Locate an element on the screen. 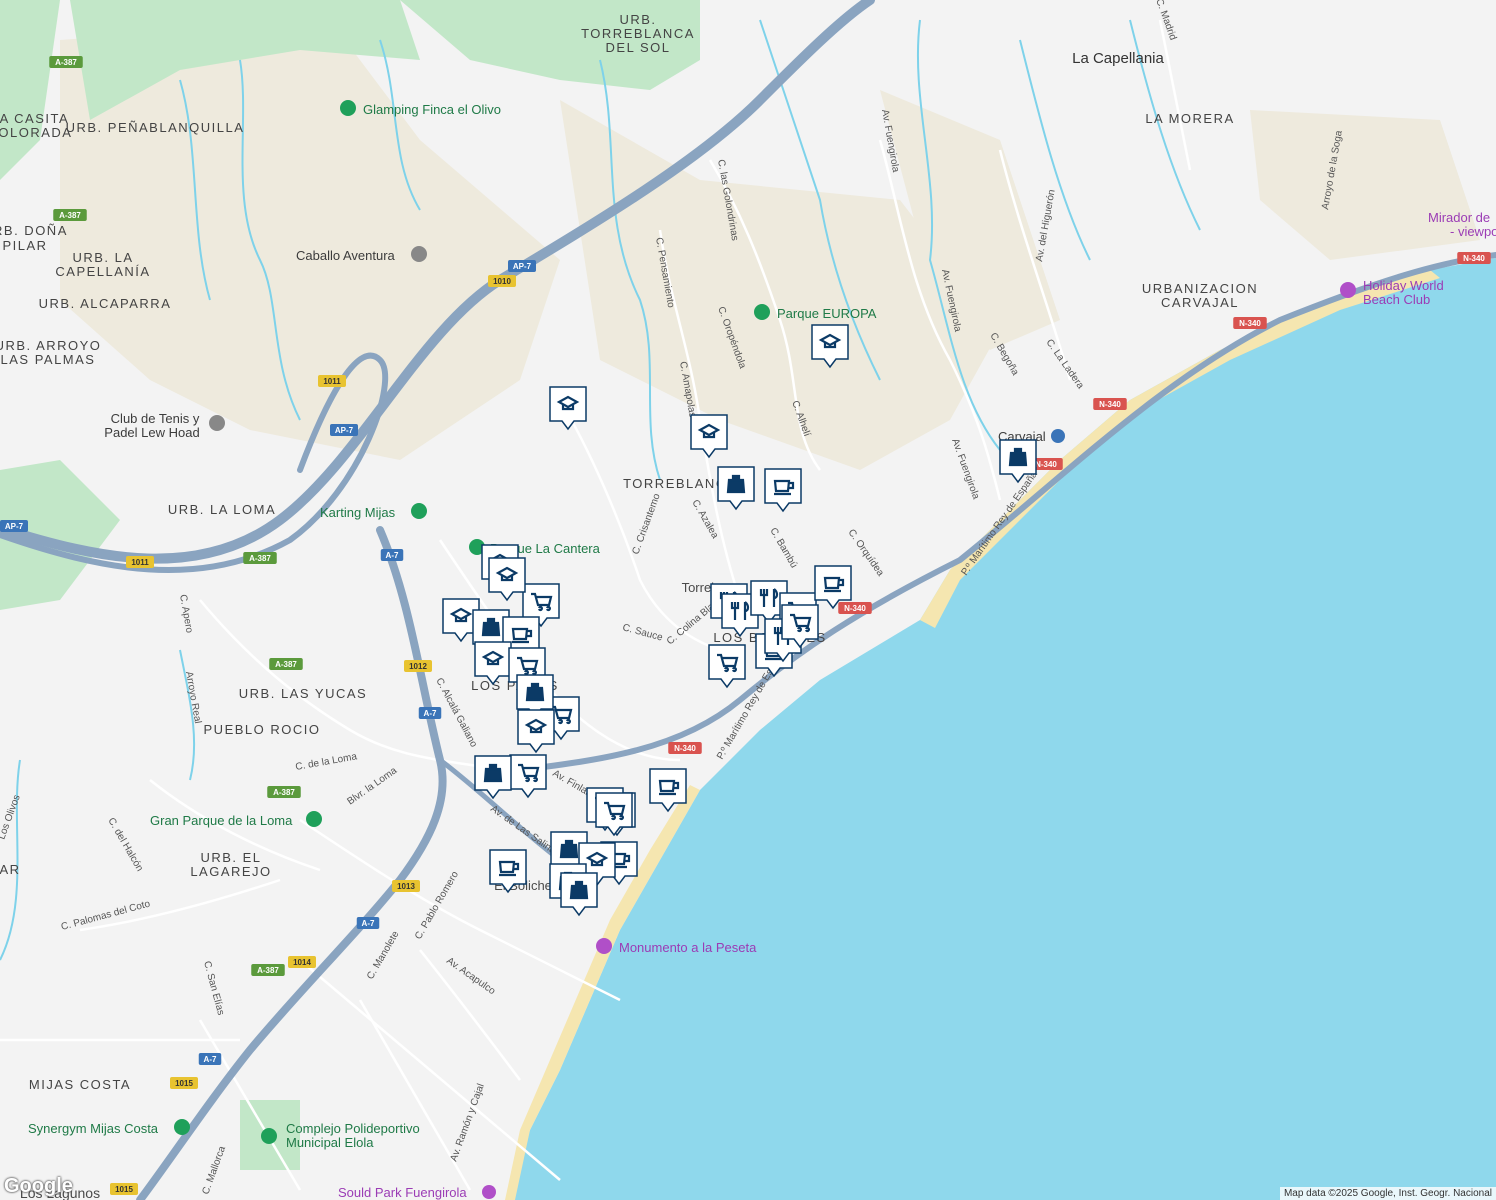  area-label: URB. is located at coordinates (637, 19).